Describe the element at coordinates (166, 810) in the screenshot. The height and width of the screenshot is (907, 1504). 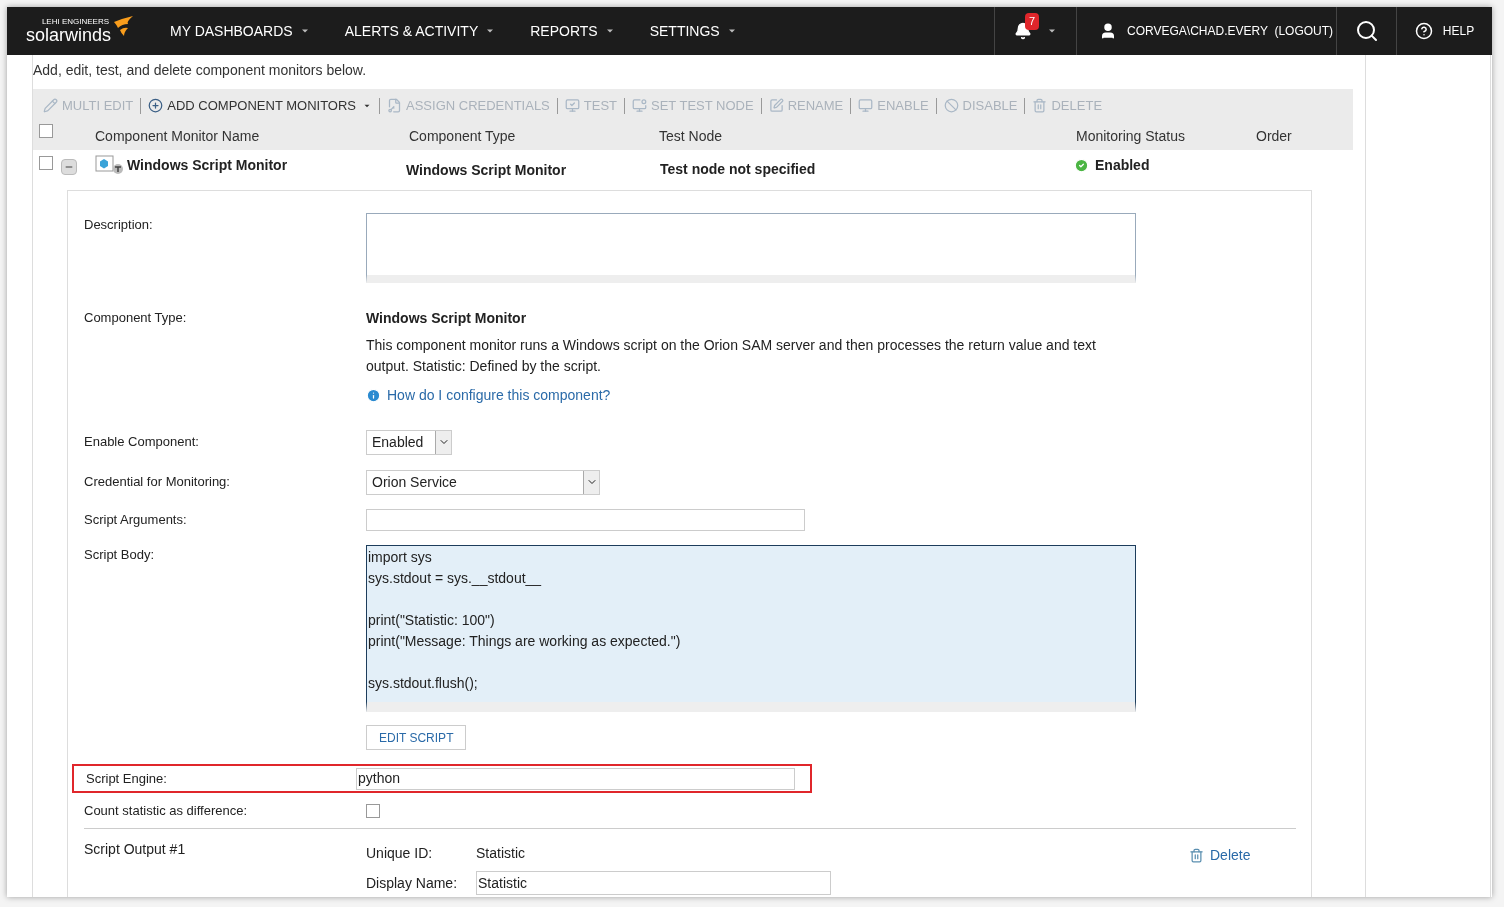
I see `field-label: Count statistic as difference:` at that location.